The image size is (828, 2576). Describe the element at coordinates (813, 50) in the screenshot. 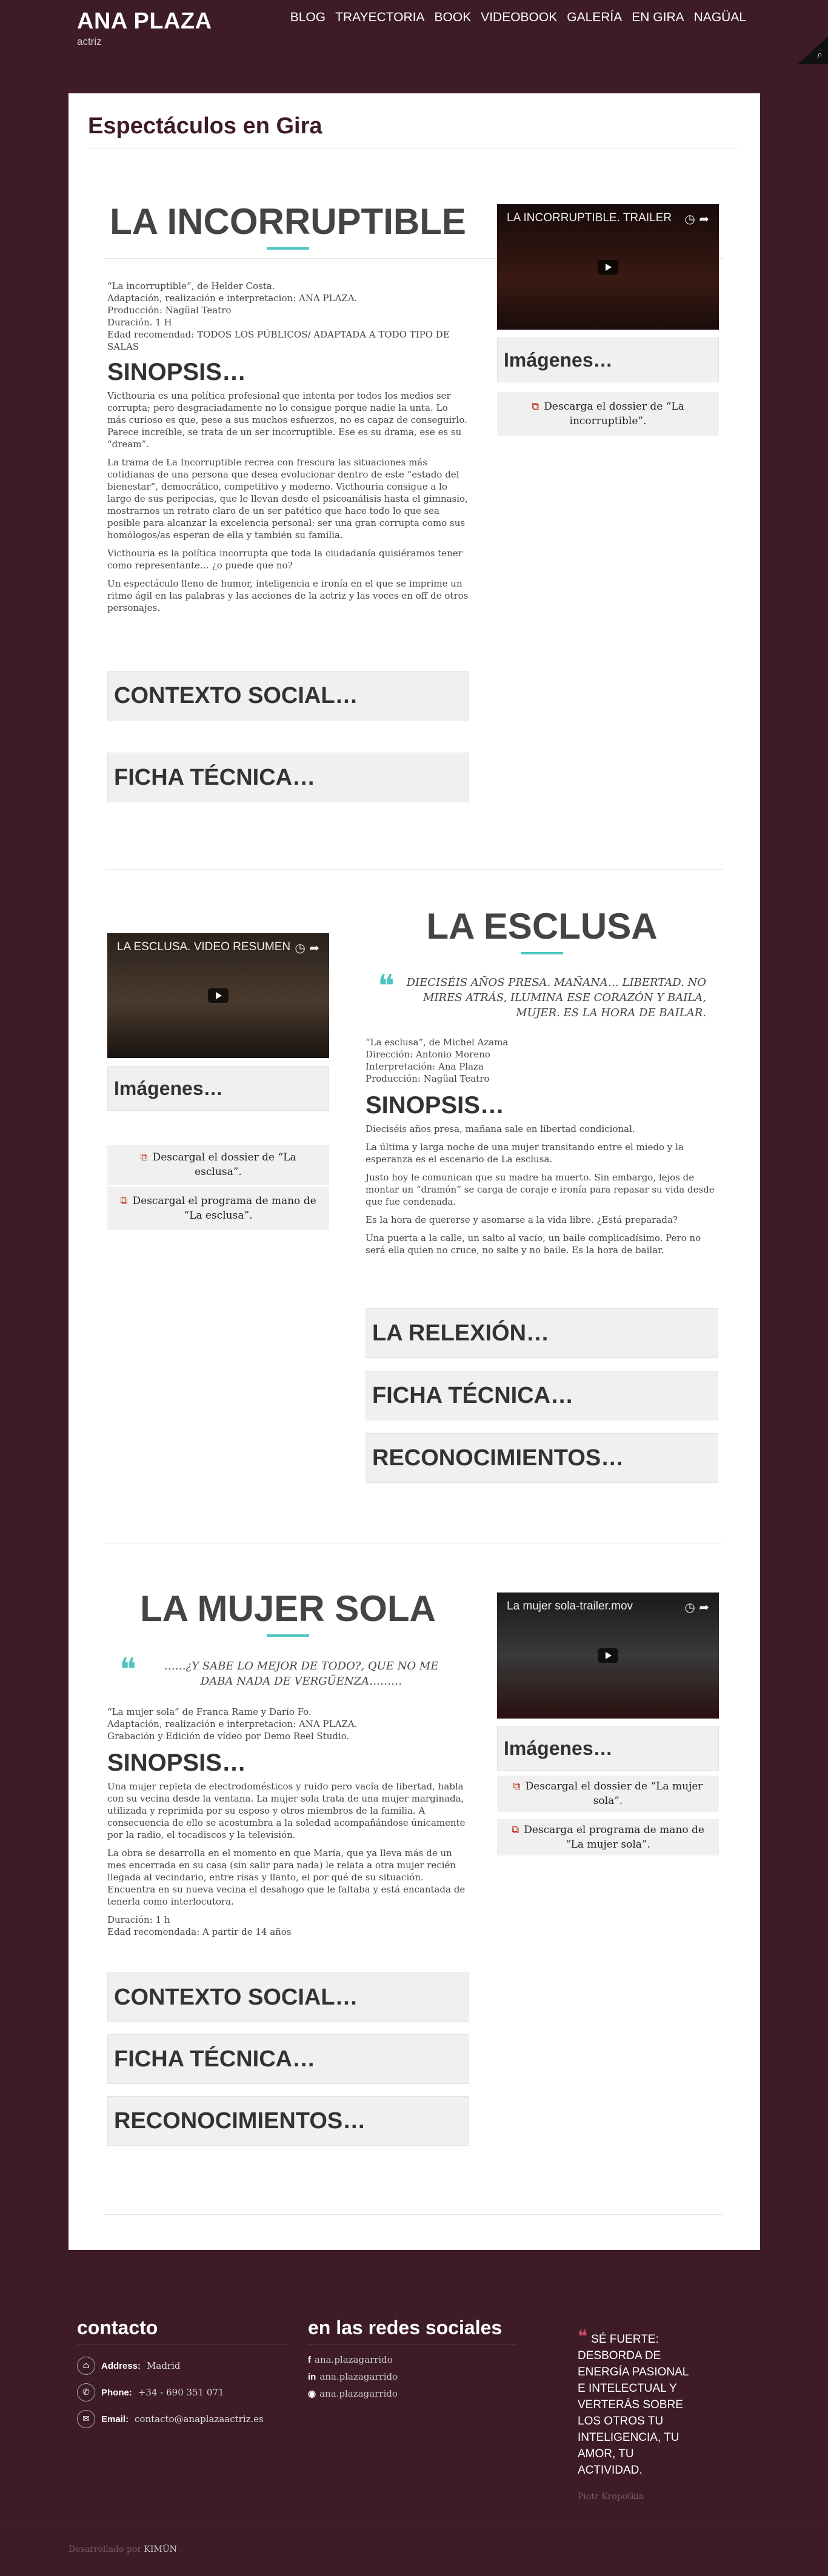

I see `search-toggle: ⌕` at that location.